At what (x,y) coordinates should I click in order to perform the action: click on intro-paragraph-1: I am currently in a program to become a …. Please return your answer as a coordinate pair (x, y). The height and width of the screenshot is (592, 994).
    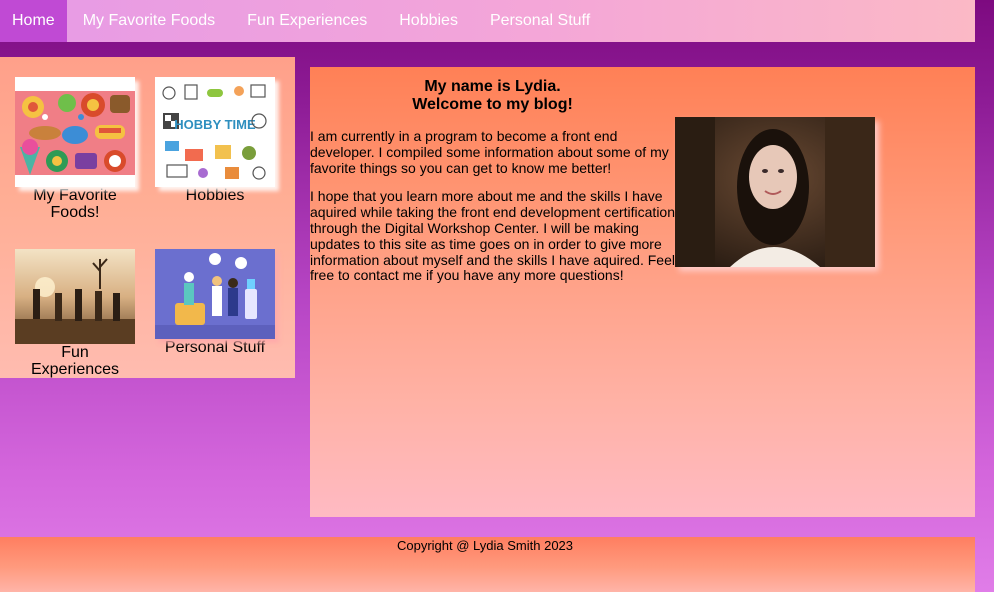
    Looking at the image, I should click on (489, 152).